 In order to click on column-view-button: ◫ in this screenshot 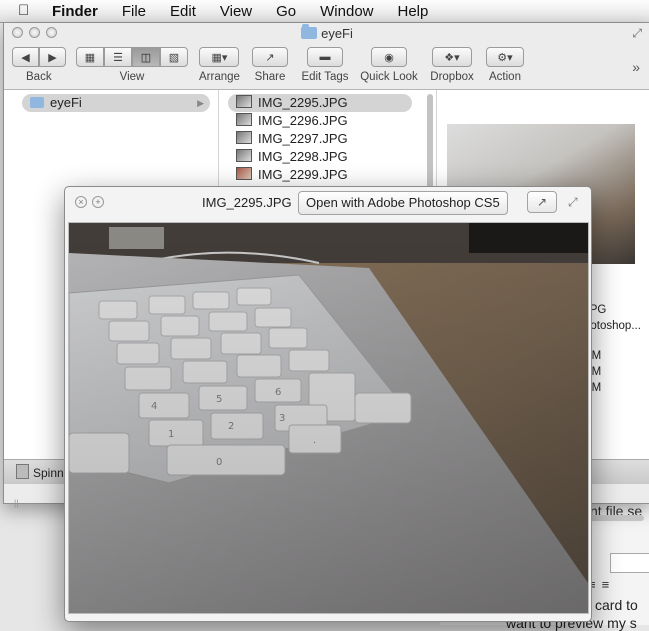, I will do `click(146, 57)`.